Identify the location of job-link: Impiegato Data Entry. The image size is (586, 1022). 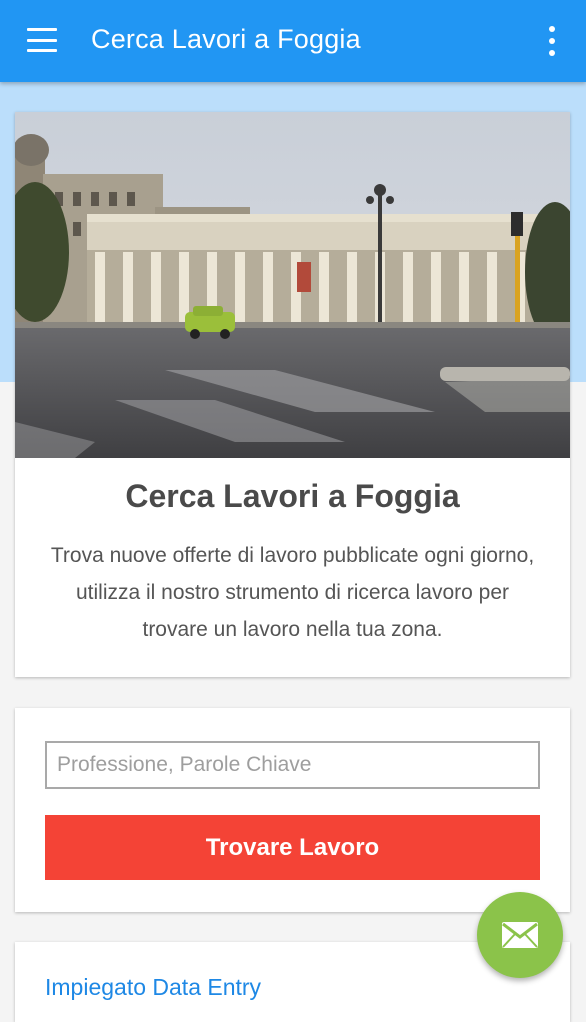
(153, 987).